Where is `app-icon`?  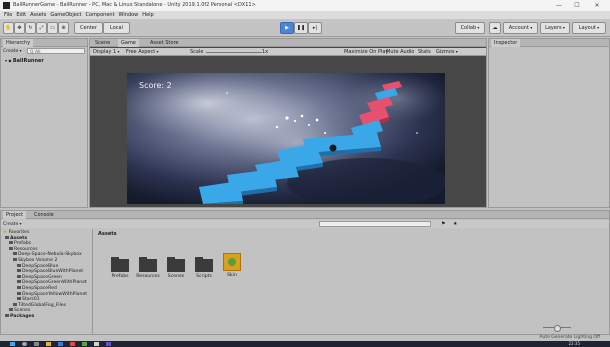
app-icon is located at coordinates (84, 344).